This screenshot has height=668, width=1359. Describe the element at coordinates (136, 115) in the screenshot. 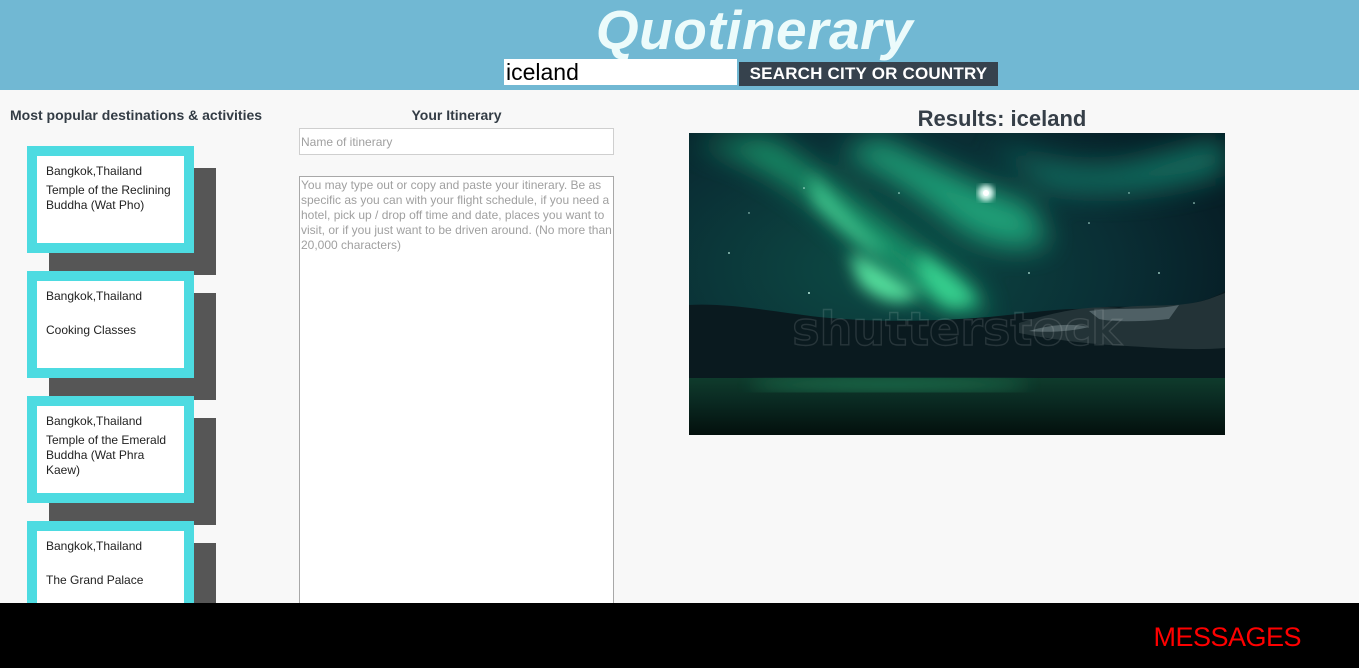

I see `sidebar-heading: Most popular destinations & activities` at that location.